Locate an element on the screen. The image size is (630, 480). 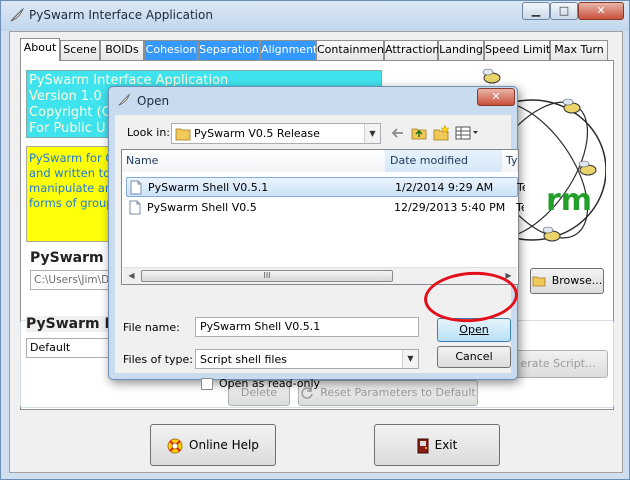
tab-boids: BOIDs is located at coordinates (122, 50).